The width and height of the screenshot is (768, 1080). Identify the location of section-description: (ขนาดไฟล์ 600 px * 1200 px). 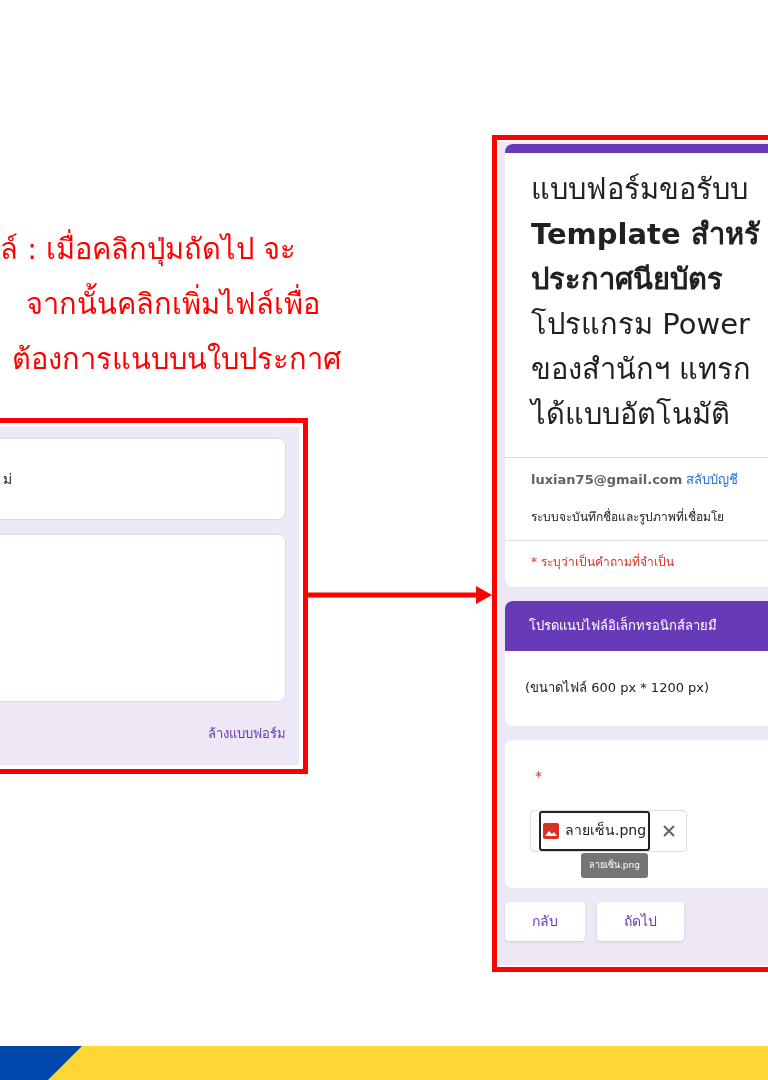
(617, 688).